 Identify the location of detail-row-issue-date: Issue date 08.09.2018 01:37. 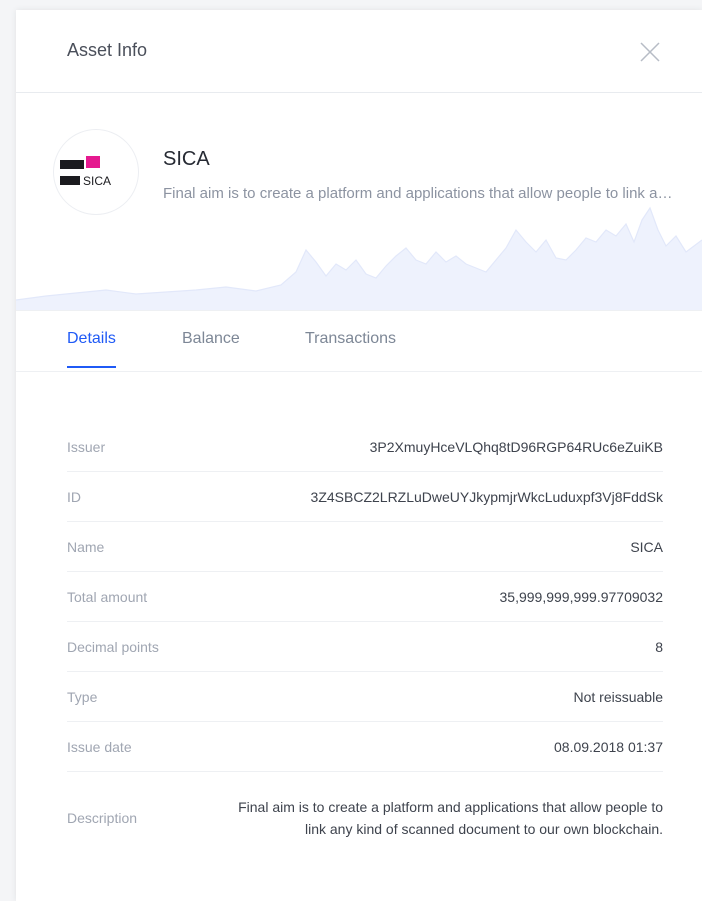
(365, 747).